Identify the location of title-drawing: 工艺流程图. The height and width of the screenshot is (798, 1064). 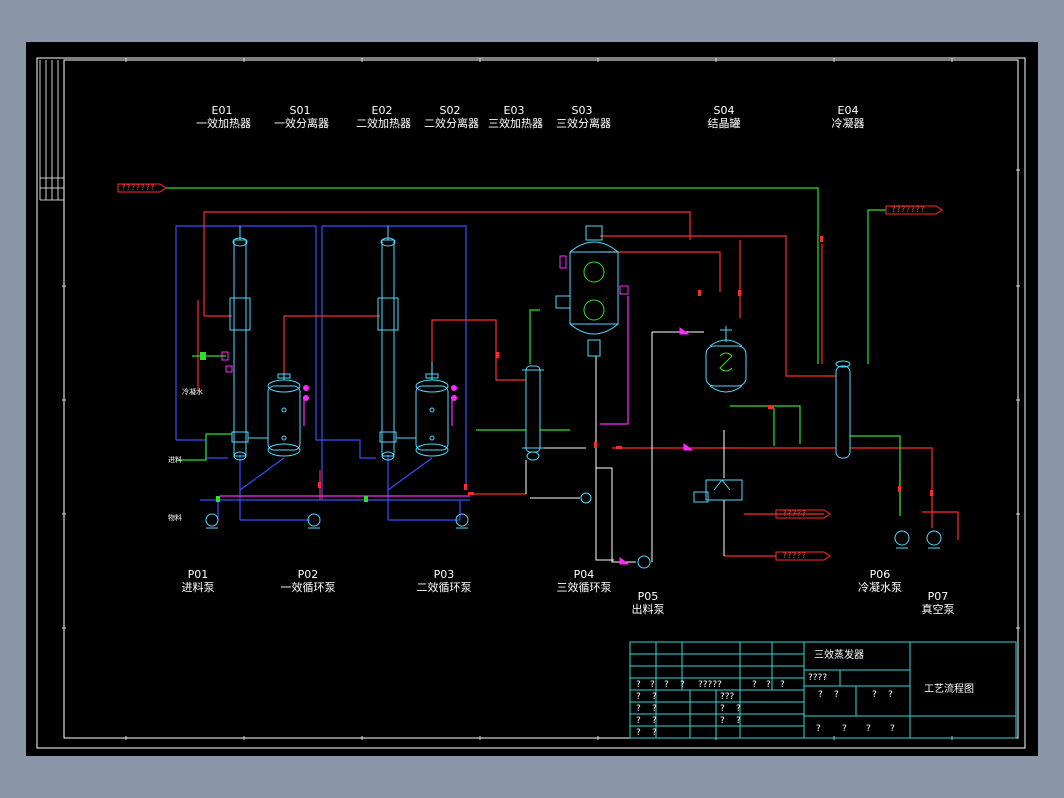
(949, 689).